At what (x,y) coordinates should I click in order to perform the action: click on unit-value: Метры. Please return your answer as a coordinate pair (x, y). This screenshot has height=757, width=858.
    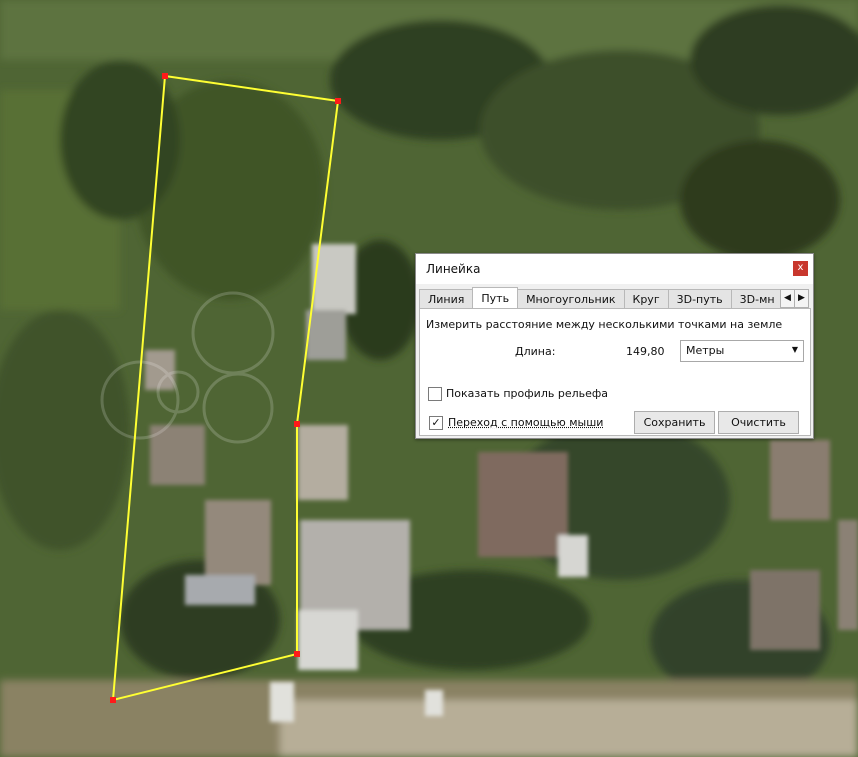
    Looking at the image, I should click on (705, 350).